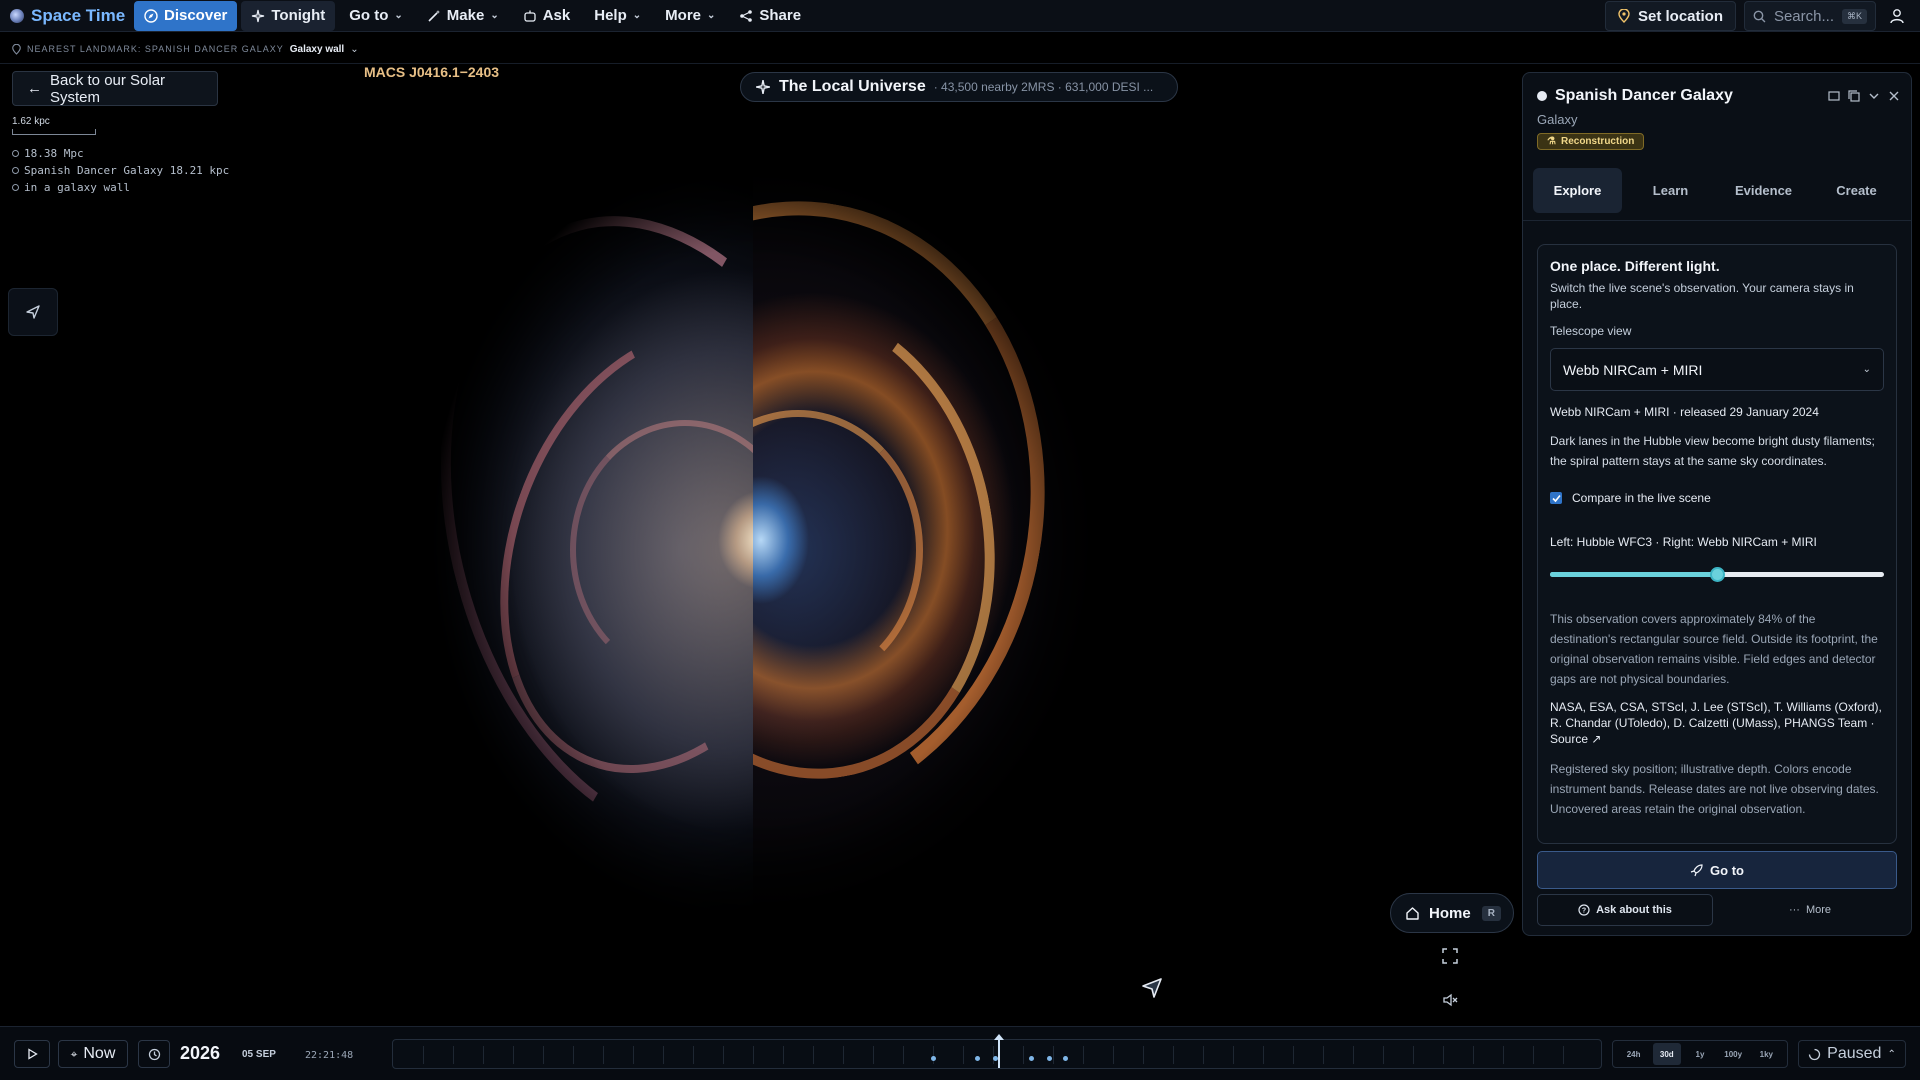 Image resolution: width=1920 pixels, height=1080 pixels. What do you see at coordinates (1897, 16) in the screenshot?
I see `account-button` at bounding box center [1897, 16].